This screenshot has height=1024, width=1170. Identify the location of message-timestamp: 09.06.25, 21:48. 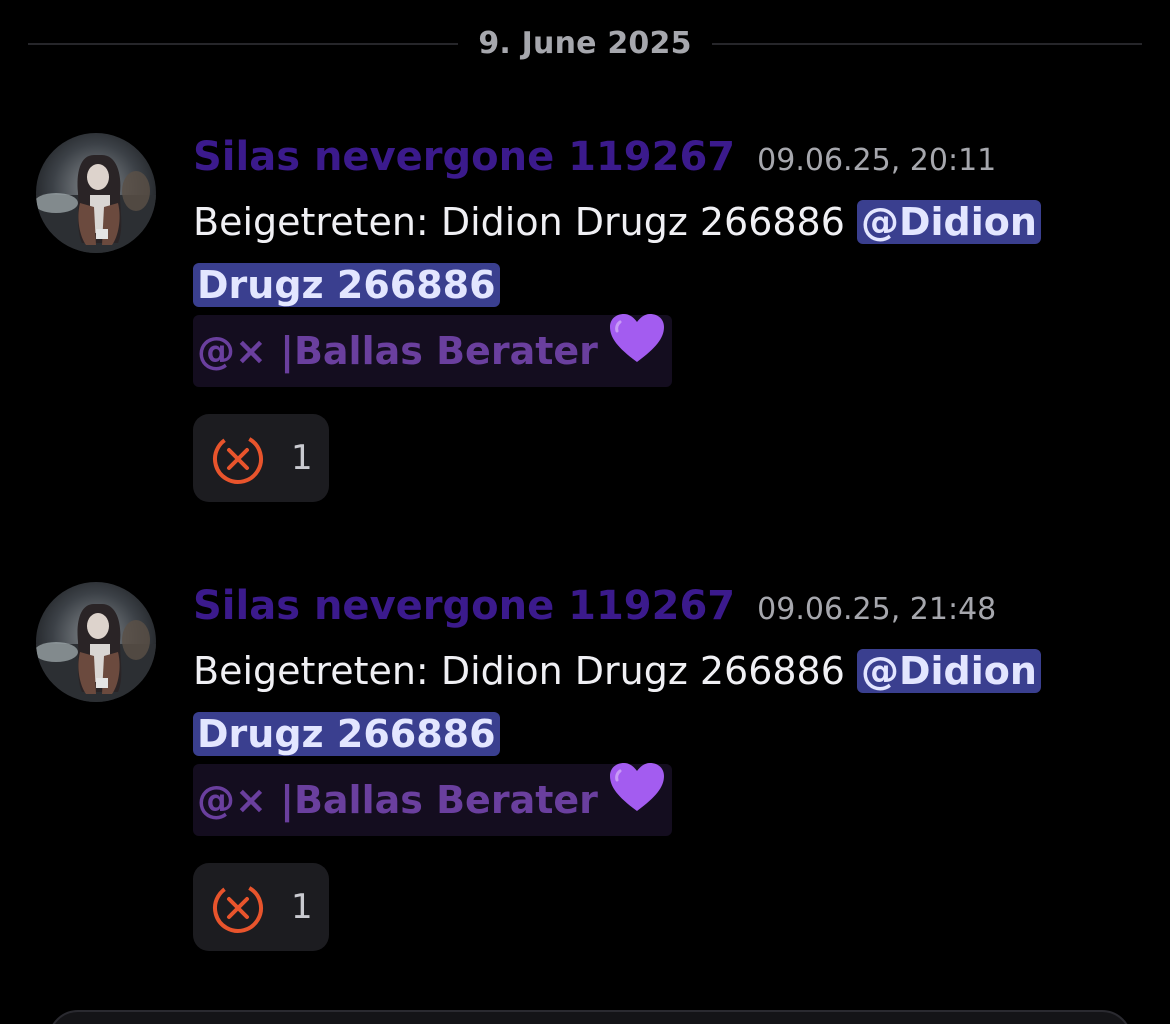
(877, 609).